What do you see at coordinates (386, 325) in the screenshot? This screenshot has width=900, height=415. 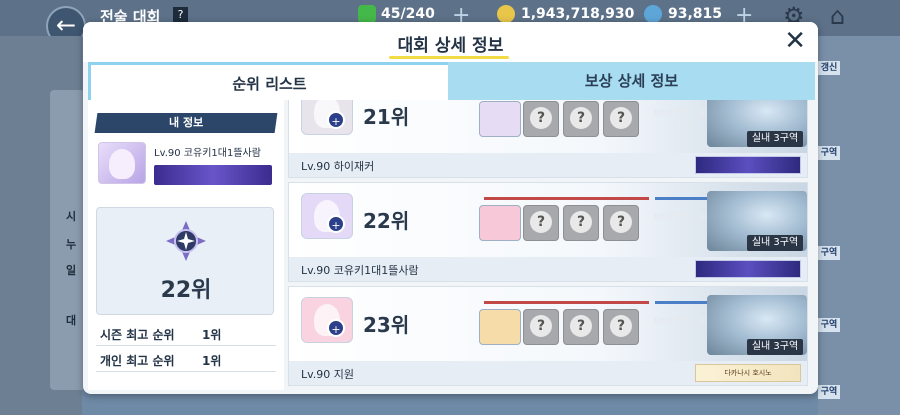 I see `row-rank: 23위` at bounding box center [386, 325].